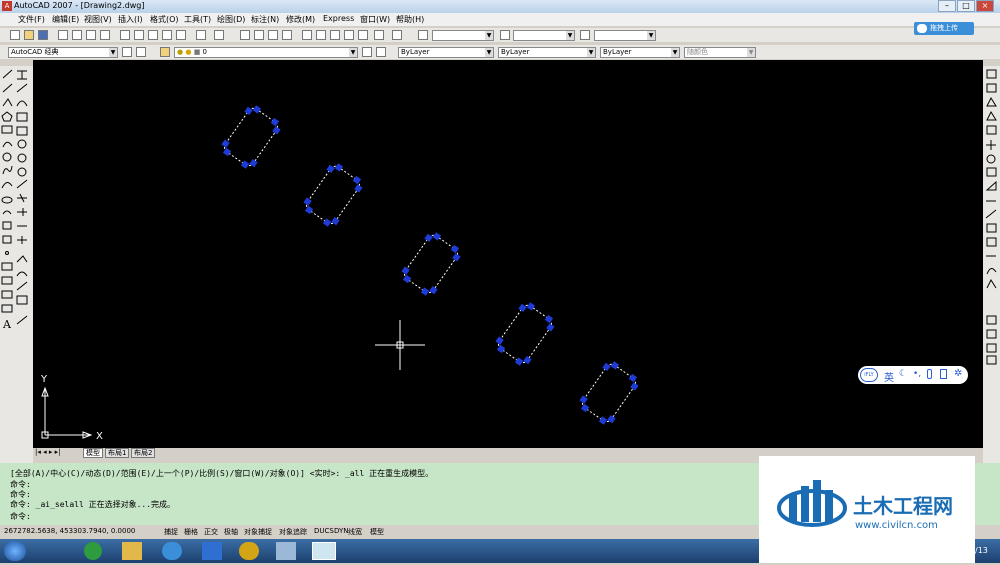  What do you see at coordinates (913, 375) in the screenshot?
I see `ime-toolbar: iFLY 英 ☾ •, ✲` at bounding box center [913, 375].